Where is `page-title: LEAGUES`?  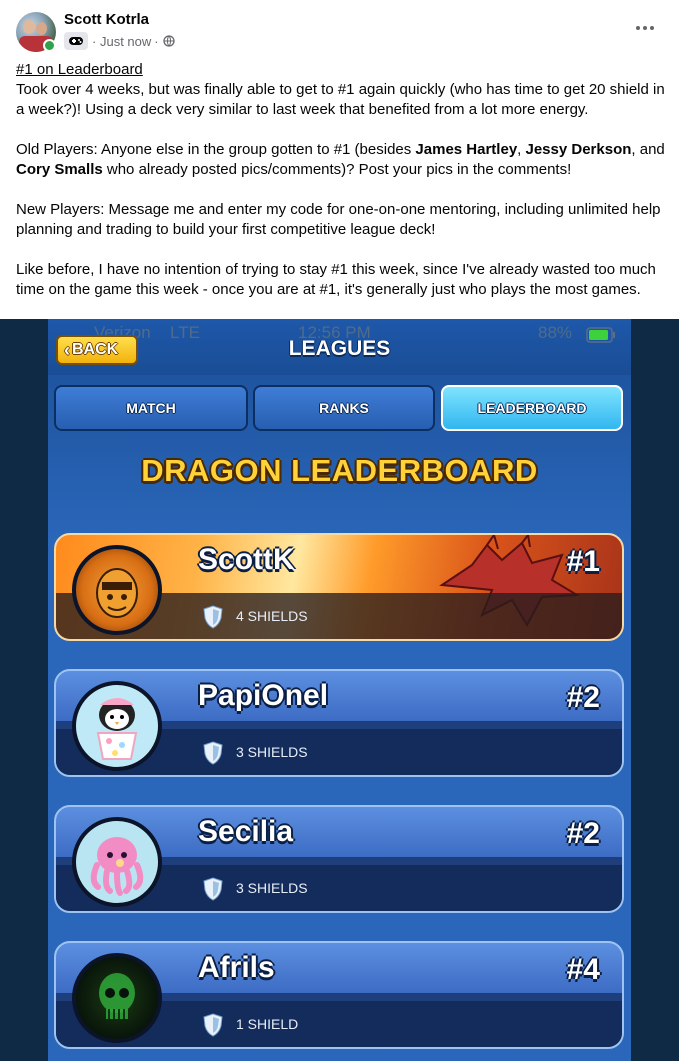 page-title: LEAGUES is located at coordinates (339, 348).